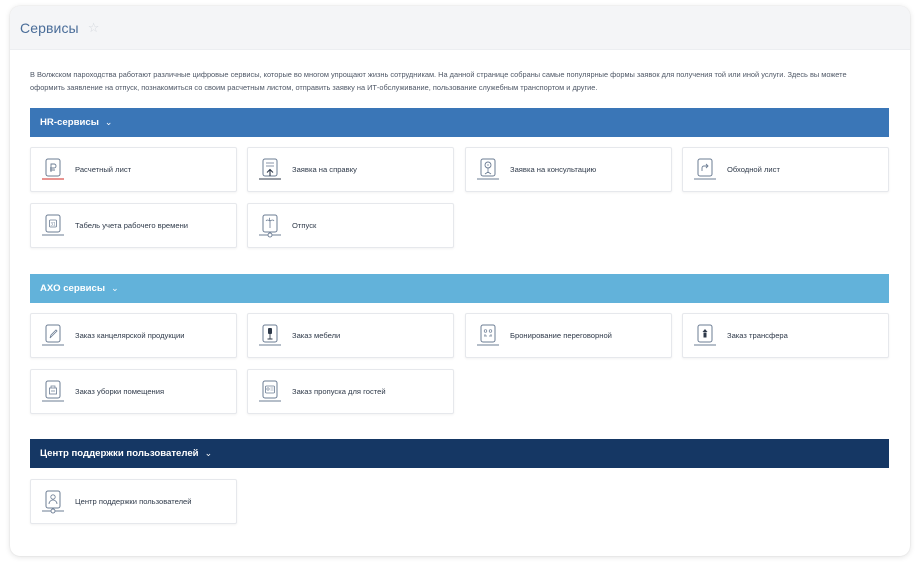 The width and height of the screenshot is (920, 570). I want to click on tile-label: Заказ уборки помещения, so click(120, 391).